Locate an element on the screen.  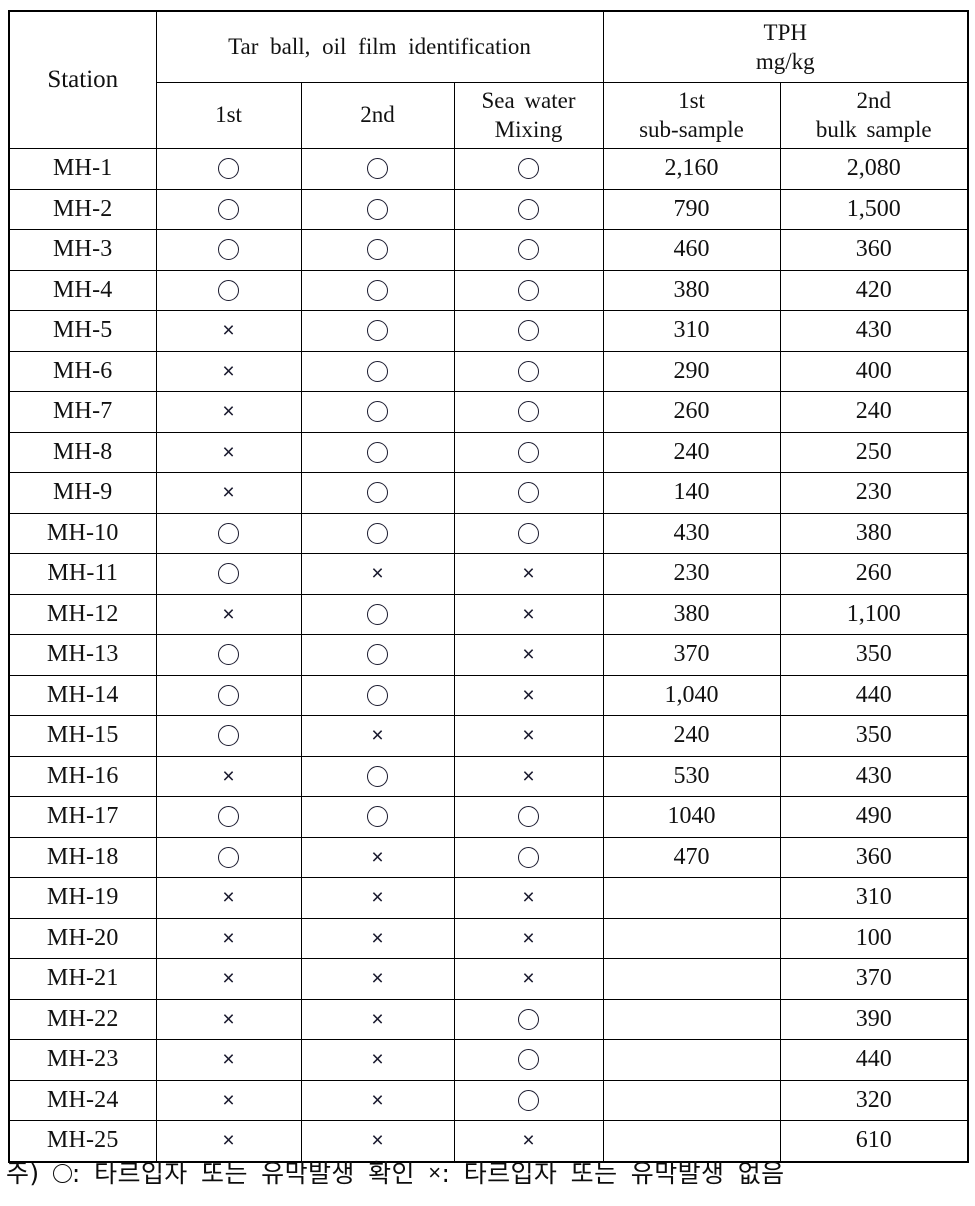
station-cell: MH-6 is located at coordinates (82, 371).